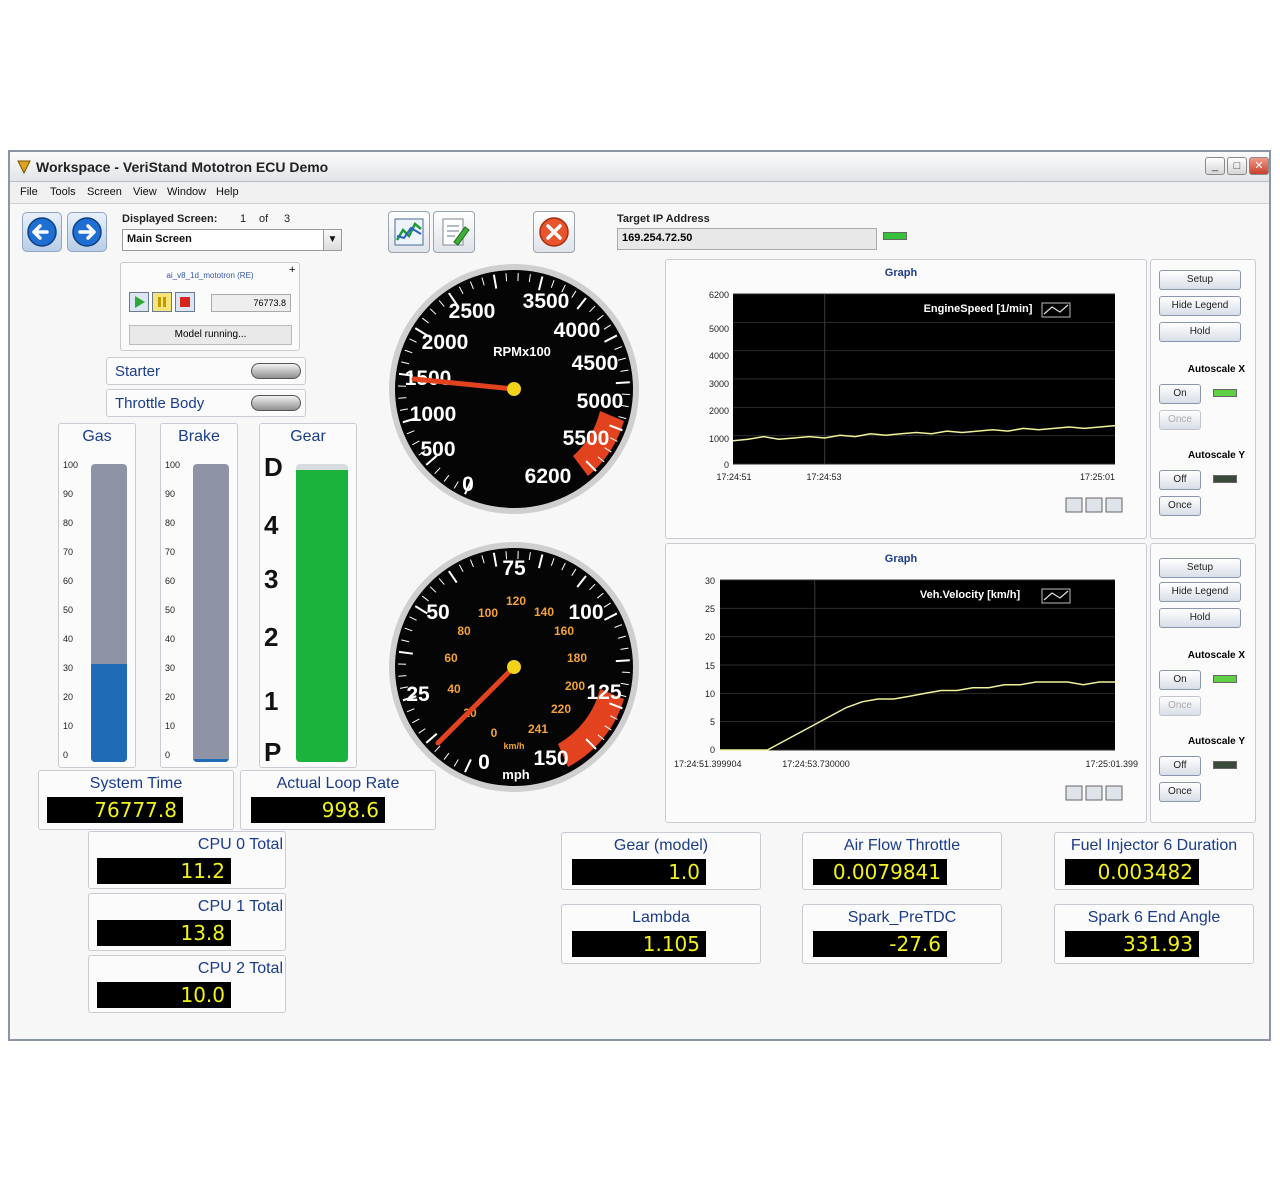  Describe the element at coordinates (206, 403) in the screenshot. I see `throttle-toggle-panel: Throttle Body` at that location.